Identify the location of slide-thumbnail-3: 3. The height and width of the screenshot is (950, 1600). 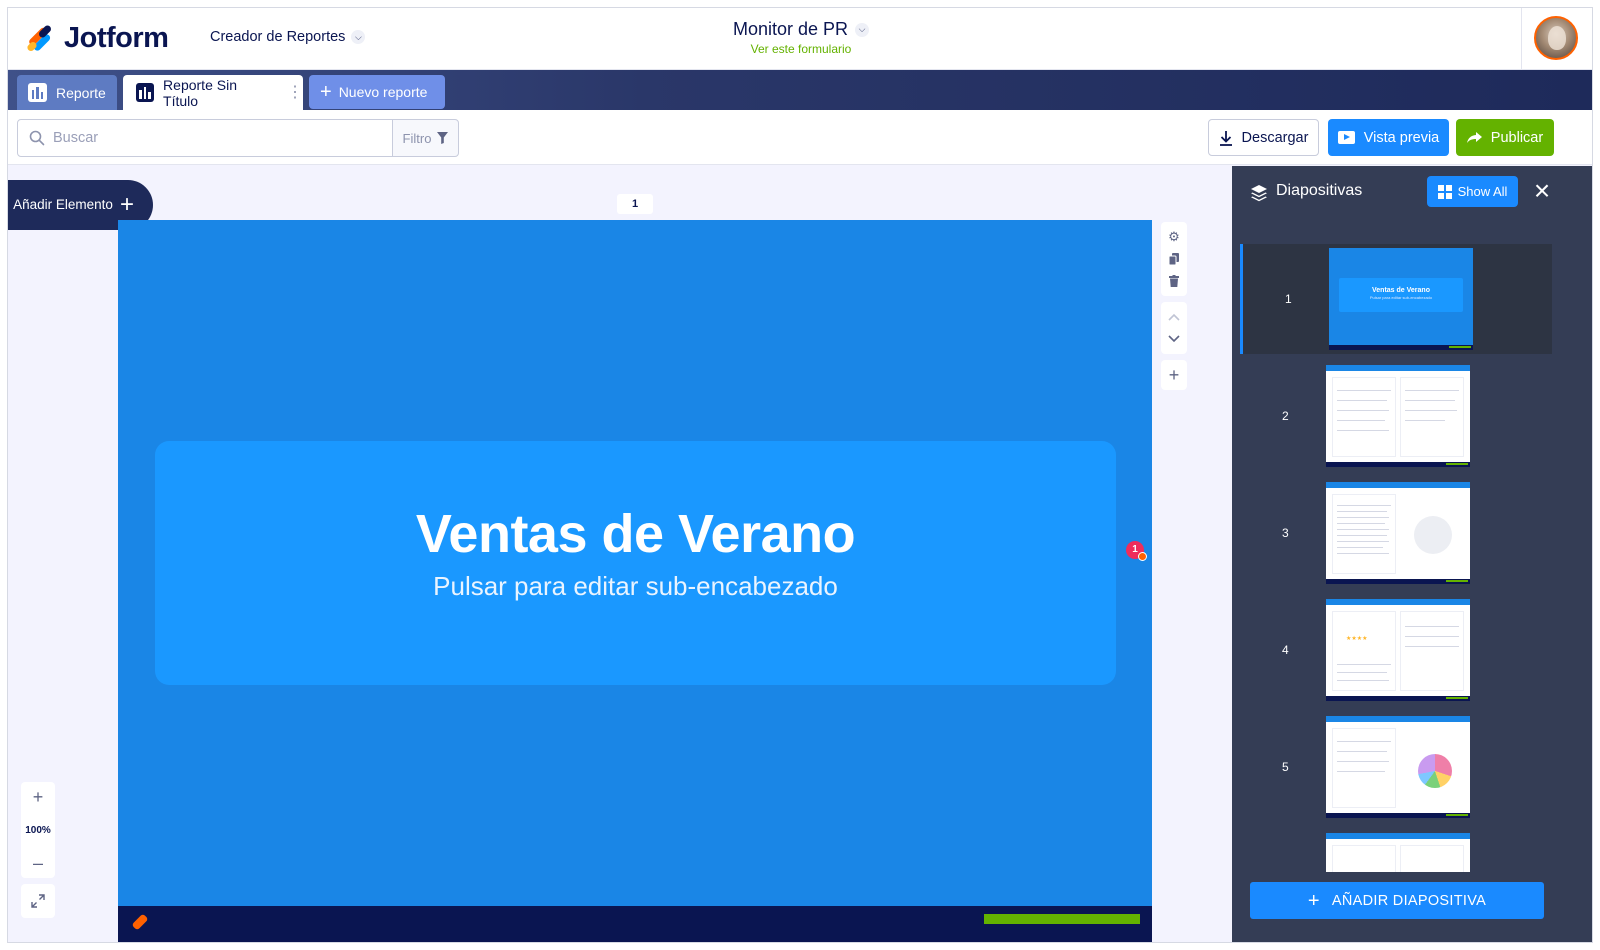
(1396, 533).